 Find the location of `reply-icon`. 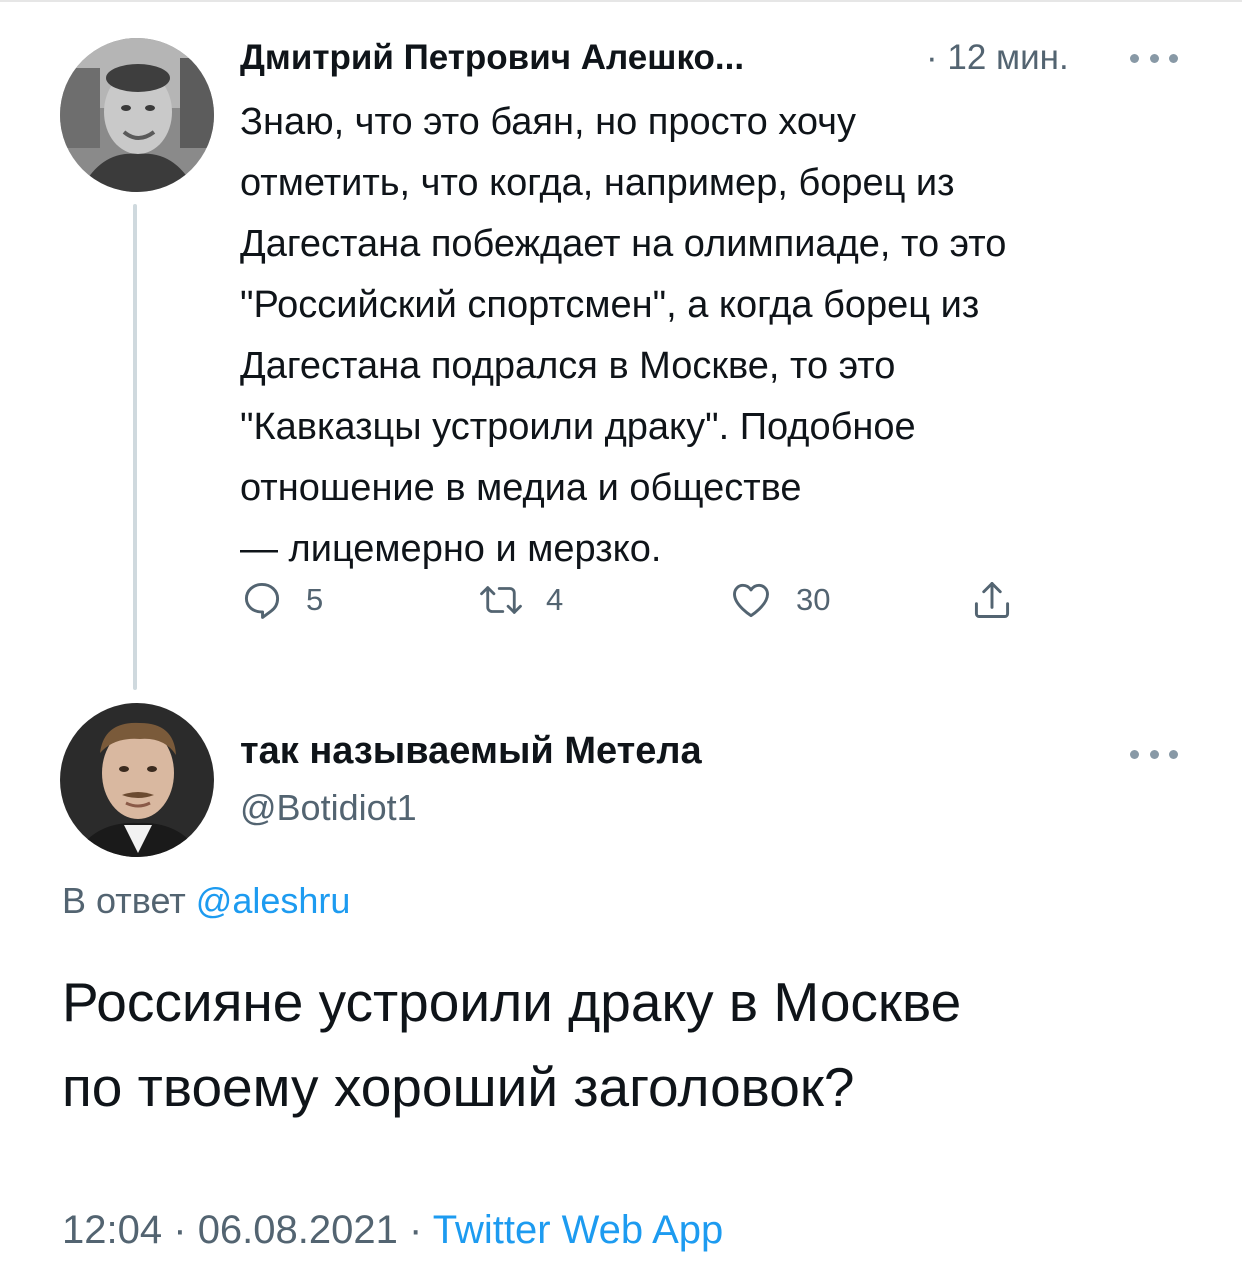

reply-icon is located at coordinates (262, 600).